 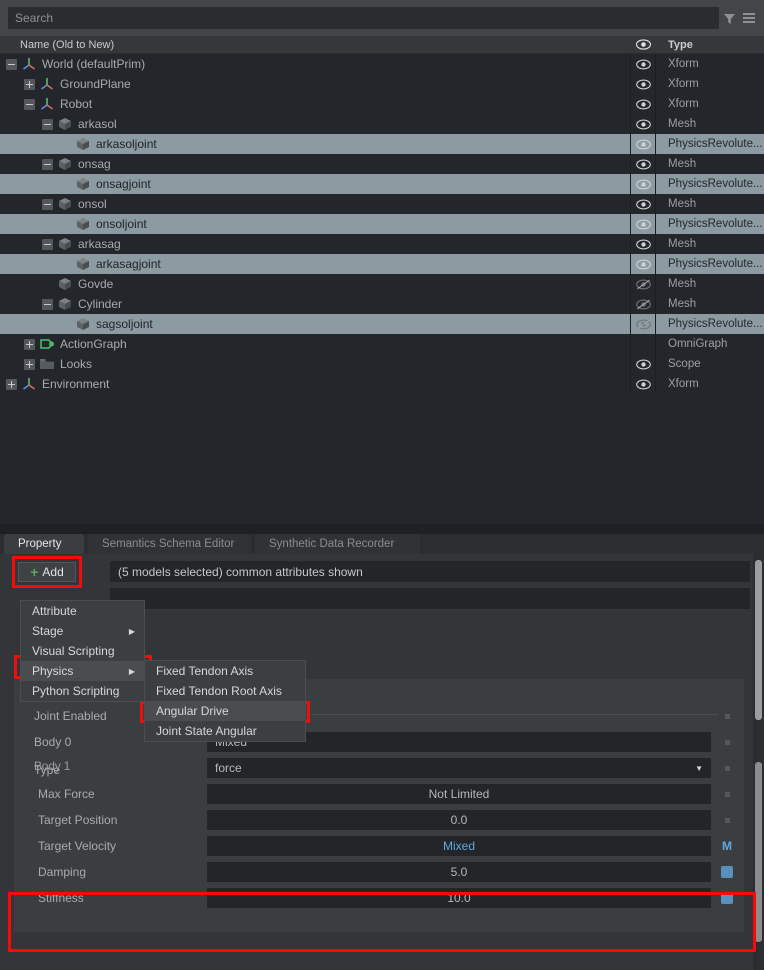 I want to click on mesh-cube-icon, so click(x=83, y=144).